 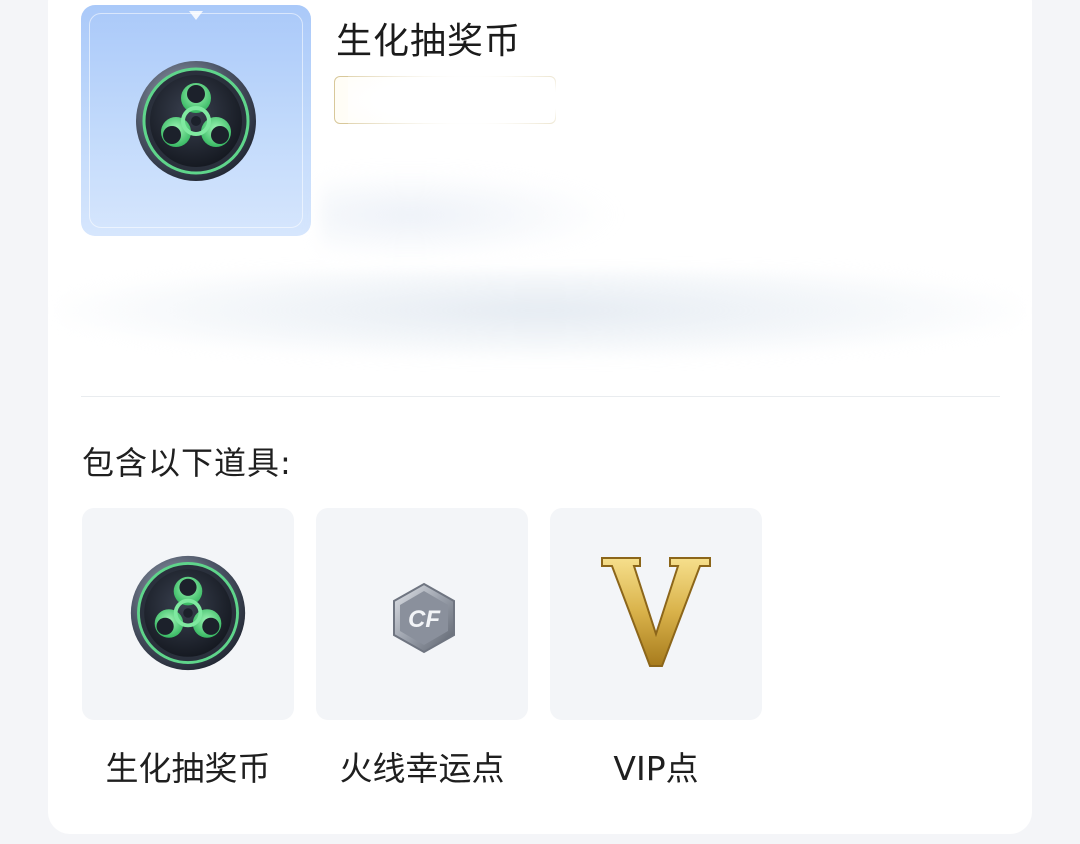 What do you see at coordinates (429, 41) in the screenshot?
I see `product-title: 生化抽奖币` at bounding box center [429, 41].